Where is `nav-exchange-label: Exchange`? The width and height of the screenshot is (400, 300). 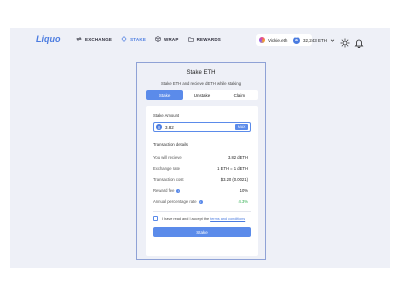 nav-exchange-label: Exchange is located at coordinates (99, 39).